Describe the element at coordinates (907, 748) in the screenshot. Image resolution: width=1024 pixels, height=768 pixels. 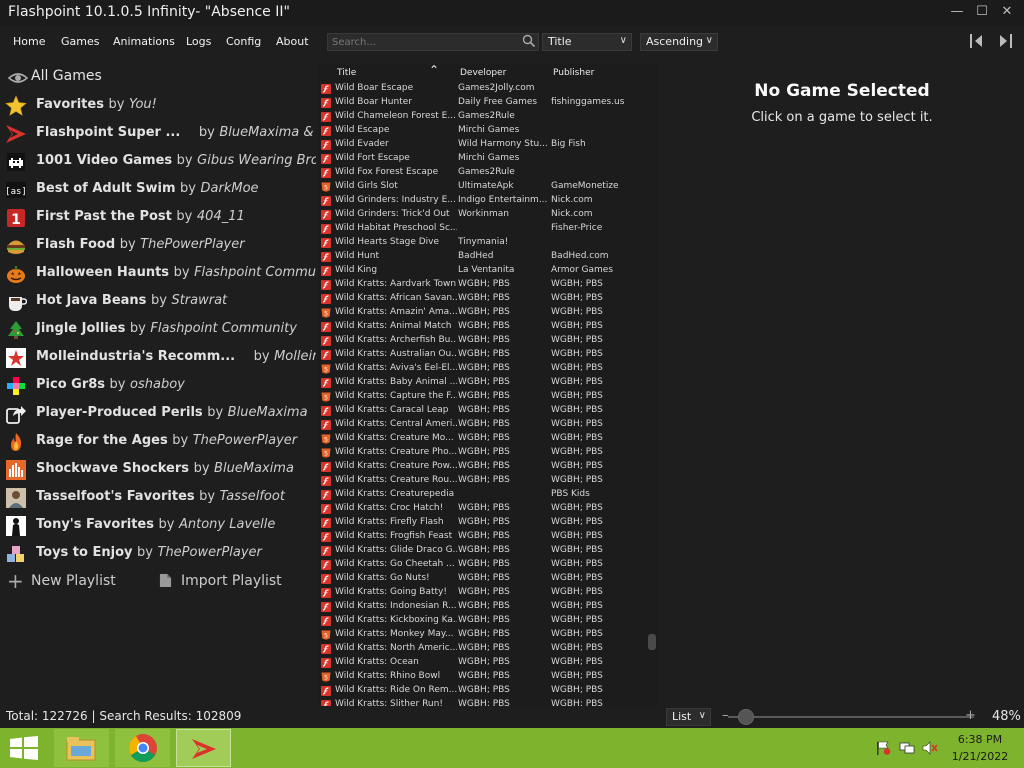
I see `network-icon` at that location.